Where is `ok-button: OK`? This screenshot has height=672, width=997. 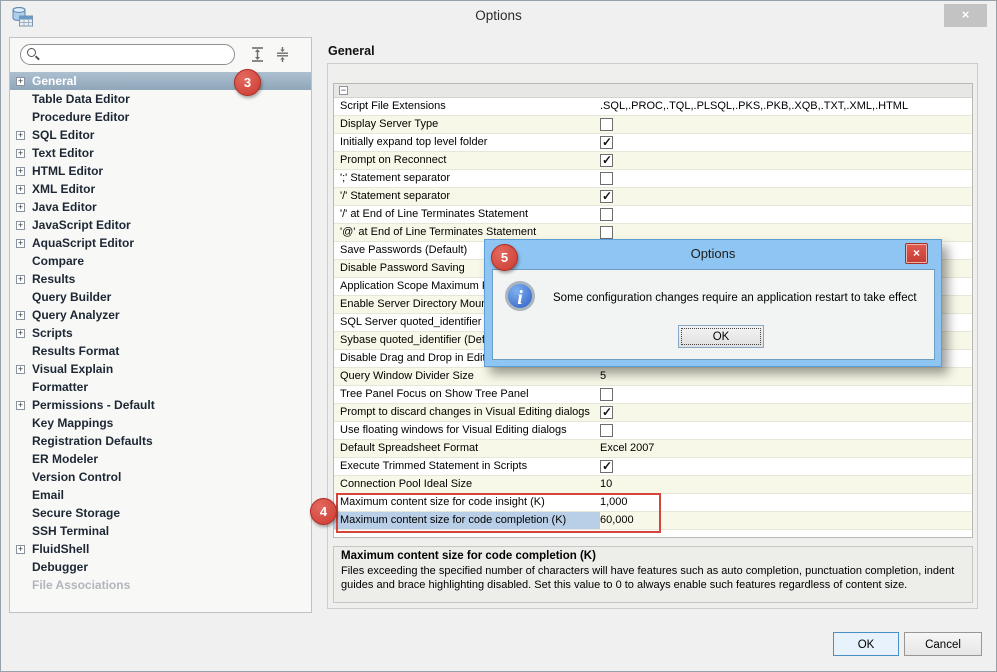
ok-button: OK is located at coordinates (866, 644).